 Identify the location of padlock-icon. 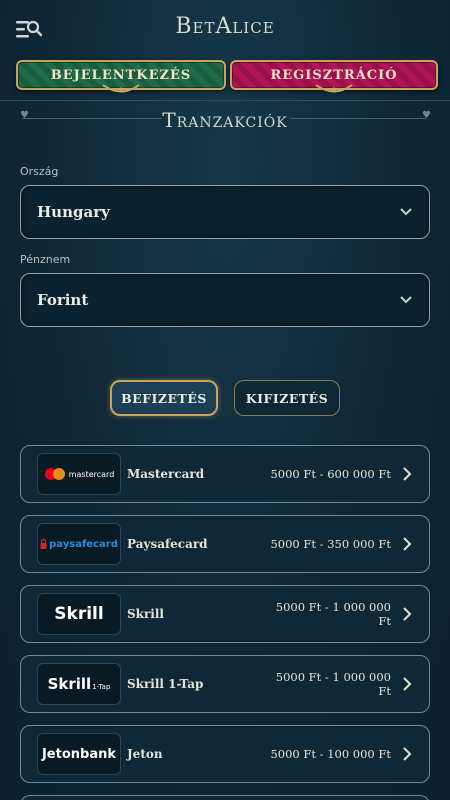
(43, 544).